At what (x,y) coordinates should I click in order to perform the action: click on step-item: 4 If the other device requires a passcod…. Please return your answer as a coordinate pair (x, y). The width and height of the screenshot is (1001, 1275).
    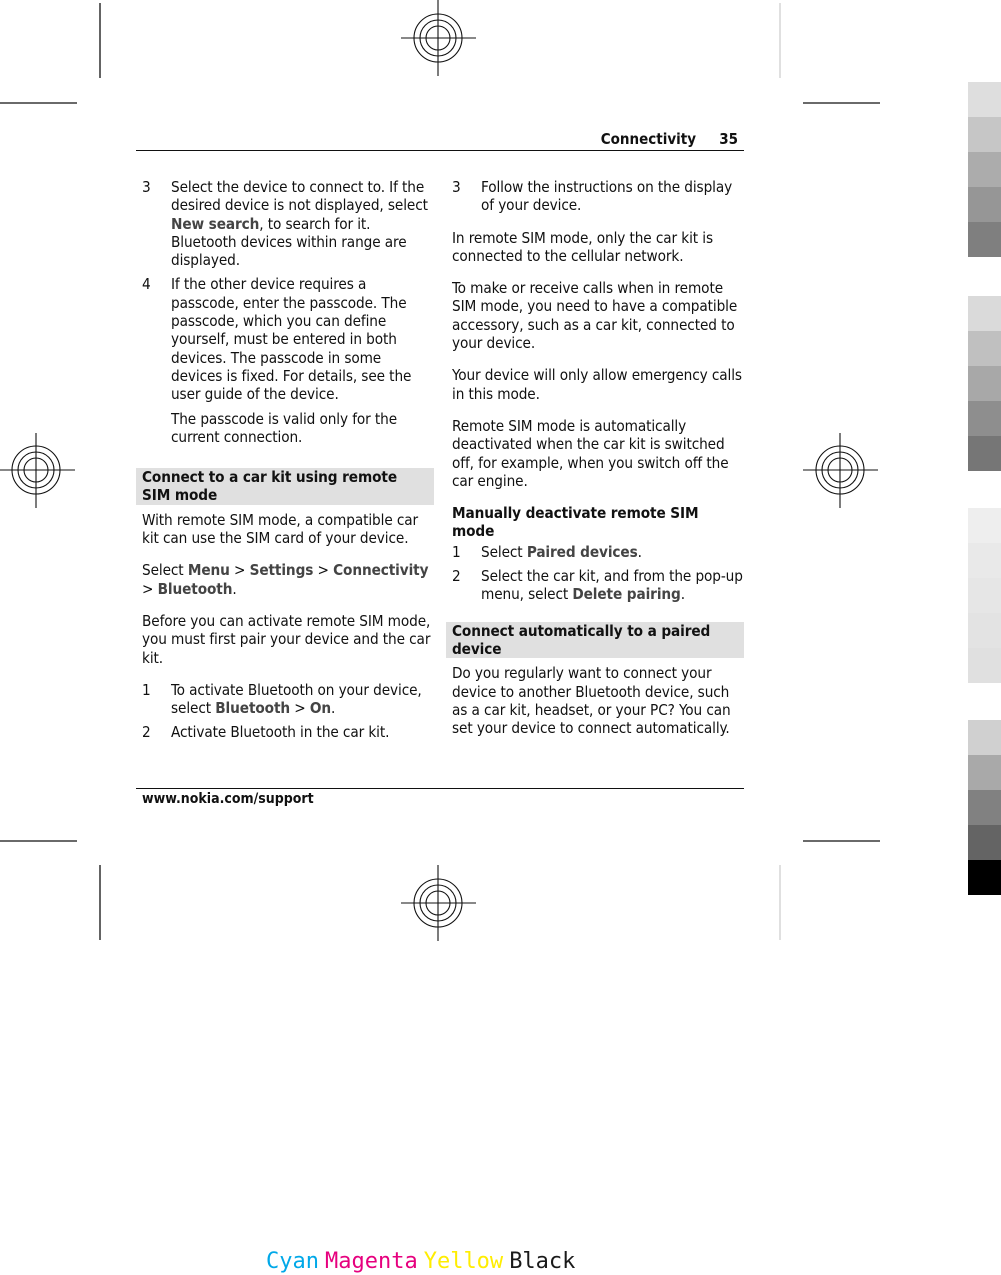
    Looking at the image, I should click on (288, 360).